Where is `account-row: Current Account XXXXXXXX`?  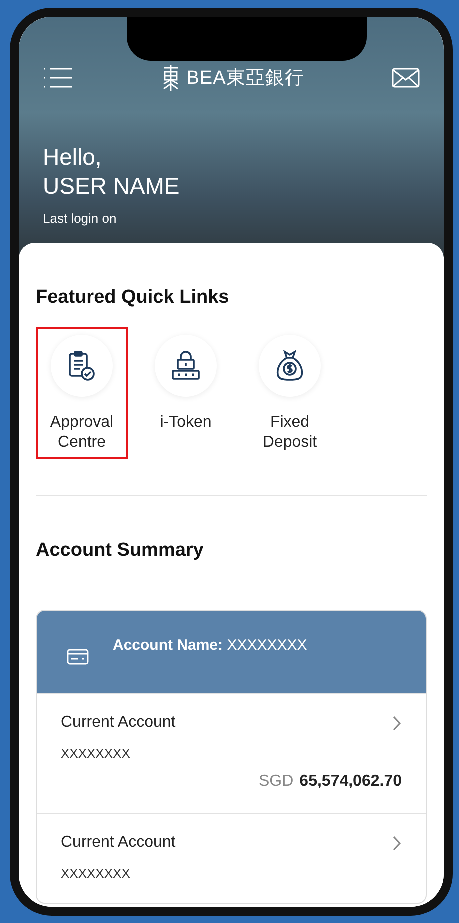 account-row: Current Account XXXXXXXX is located at coordinates (231, 858).